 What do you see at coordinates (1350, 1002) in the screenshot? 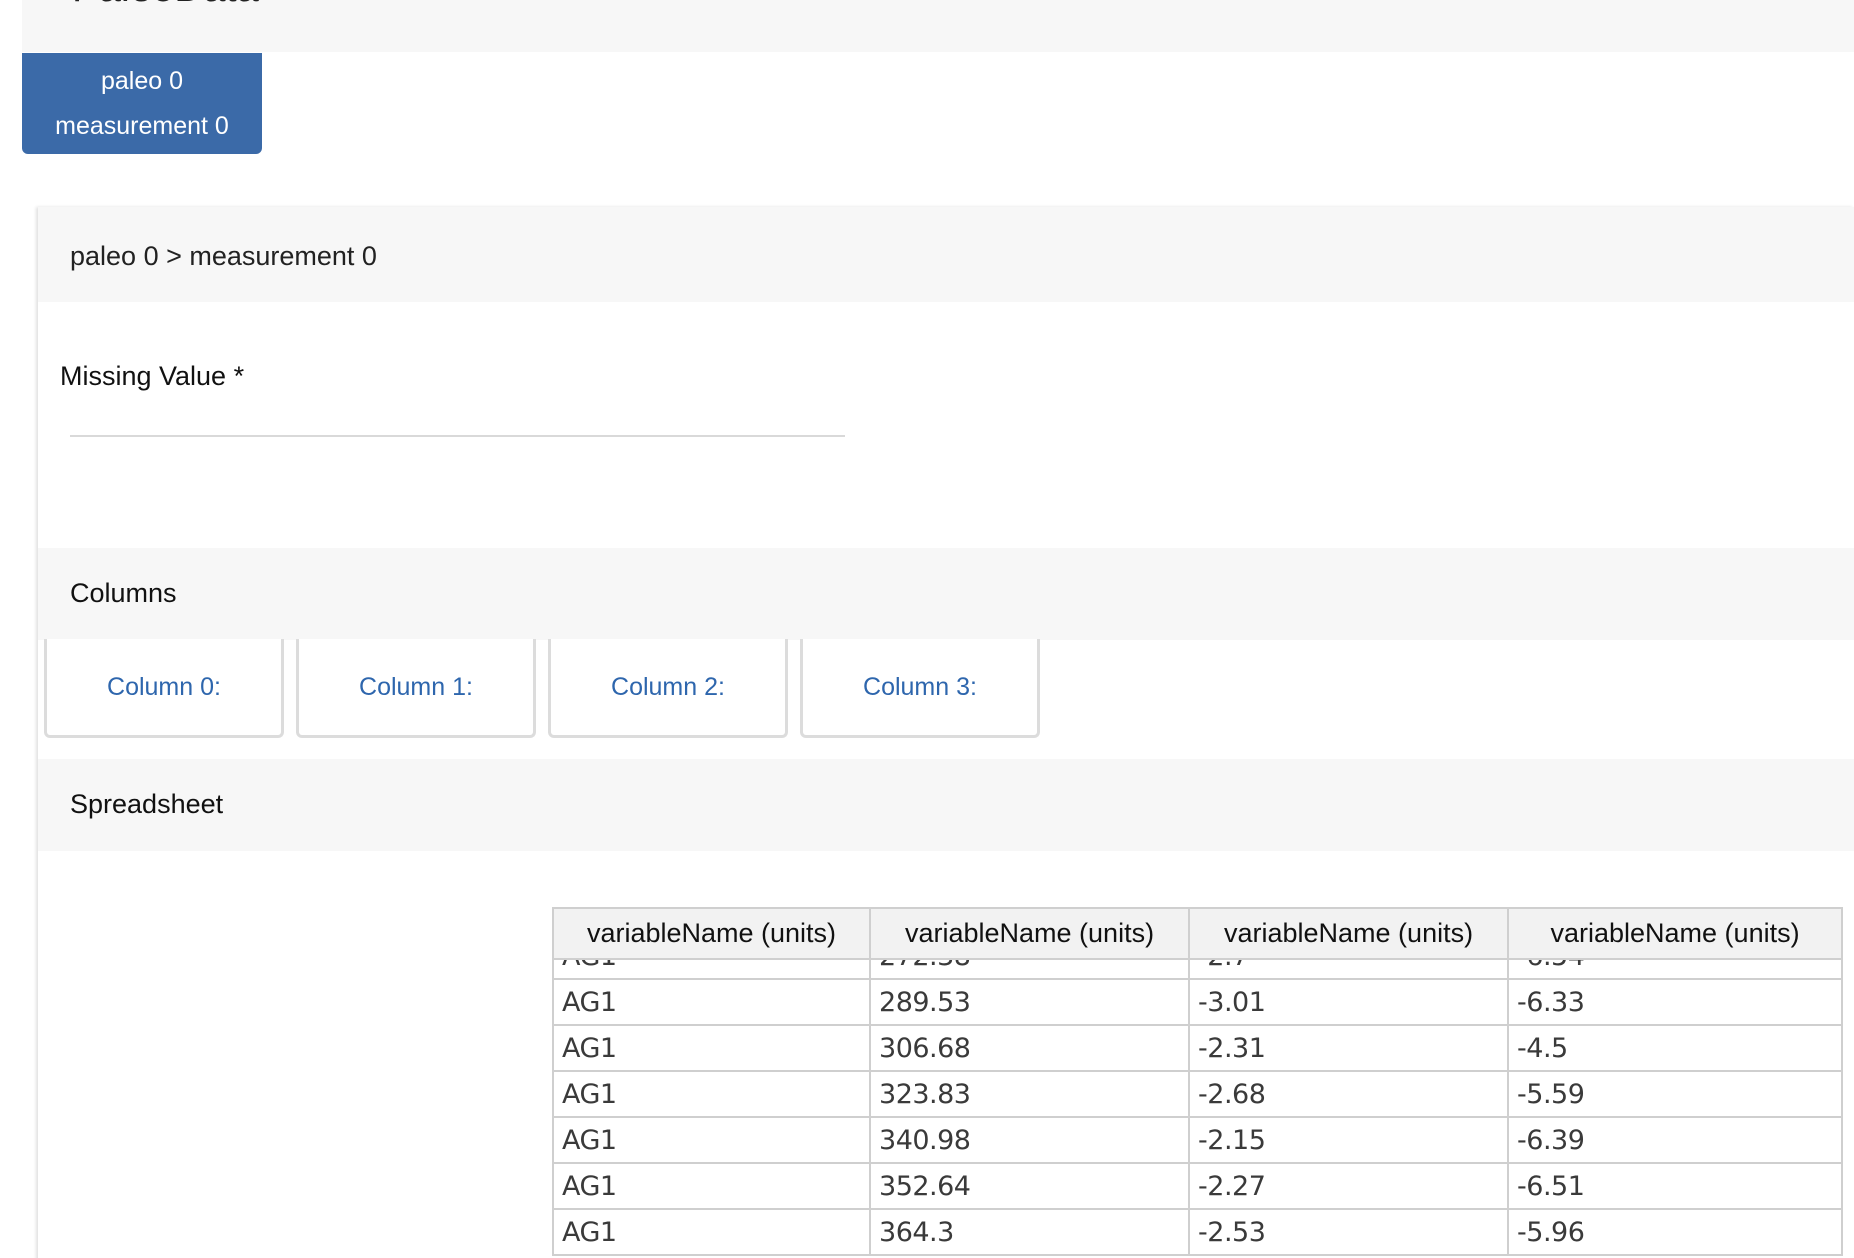
I see `table-cell: -3.01` at bounding box center [1350, 1002].